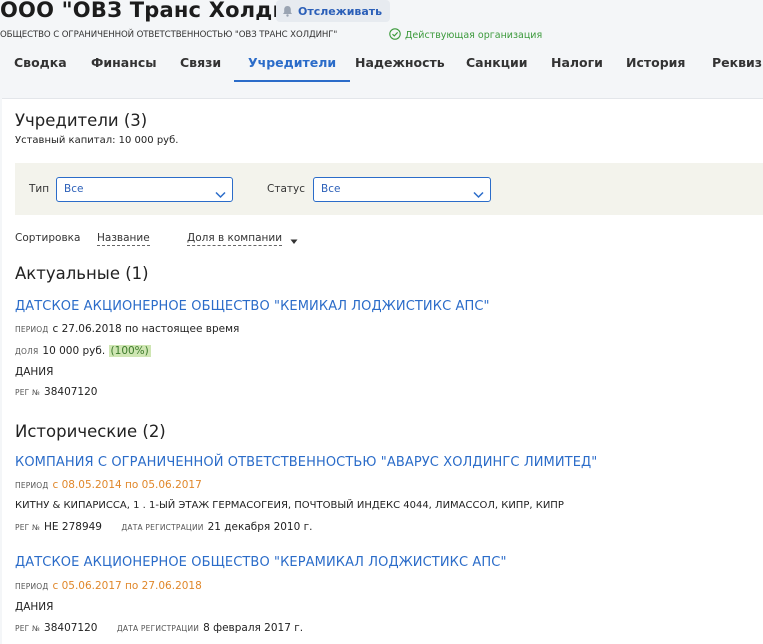 The height and width of the screenshot is (644, 763). Describe the element at coordinates (127, 329) in the screenshot. I see `founder-period: ПЕРИОД с 27.06.2018 по настоящее время` at that location.